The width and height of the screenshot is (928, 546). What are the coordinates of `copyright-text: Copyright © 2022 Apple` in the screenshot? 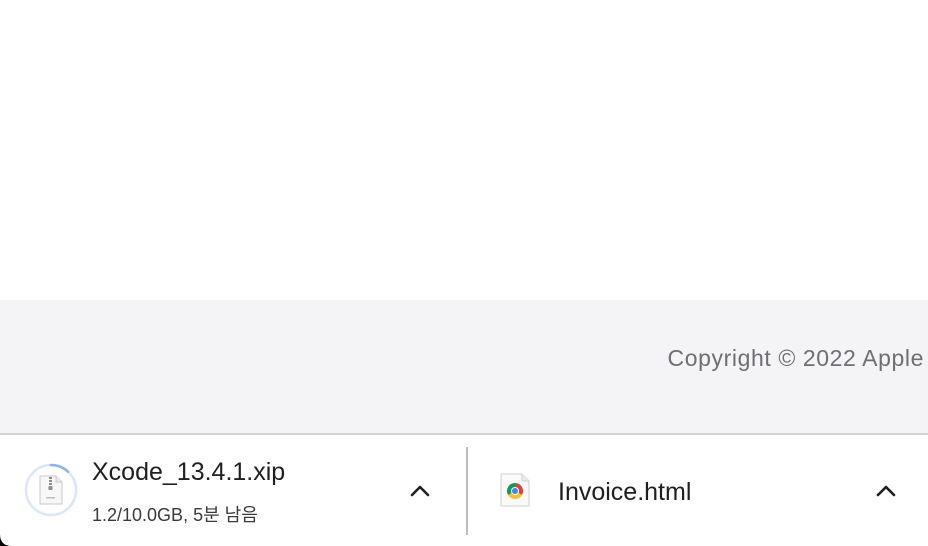 It's located at (795, 358).